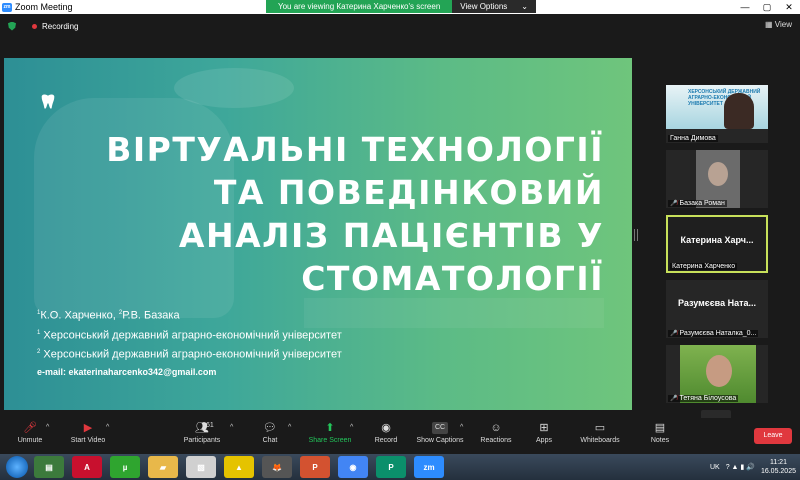 The image size is (800, 480). Describe the element at coordinates (739, 111) in the screenshot. I see `person-figure` at that location.